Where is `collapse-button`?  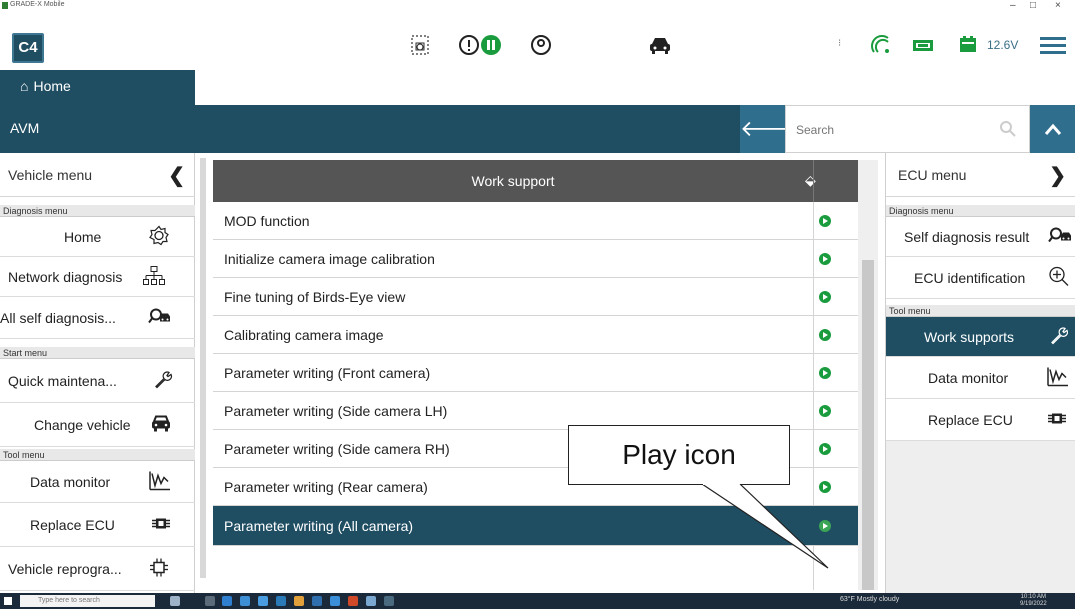
collapse-button is located at coordinates (1052, 129).